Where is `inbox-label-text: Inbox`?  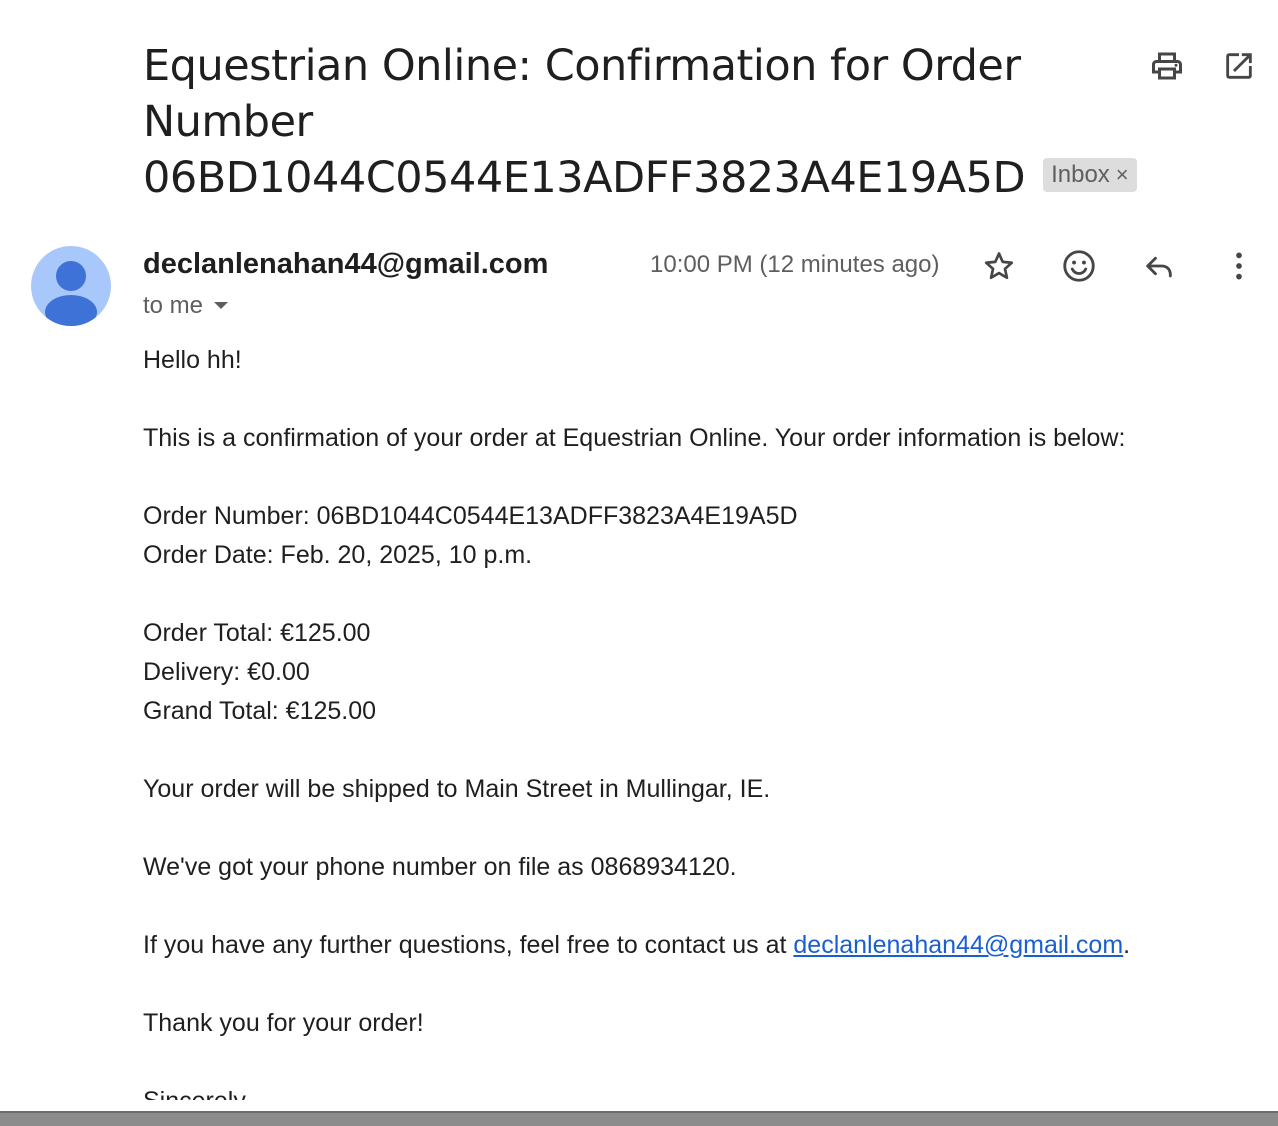
inbox-label-text: Inbox is located at coordinates (1080, 174).